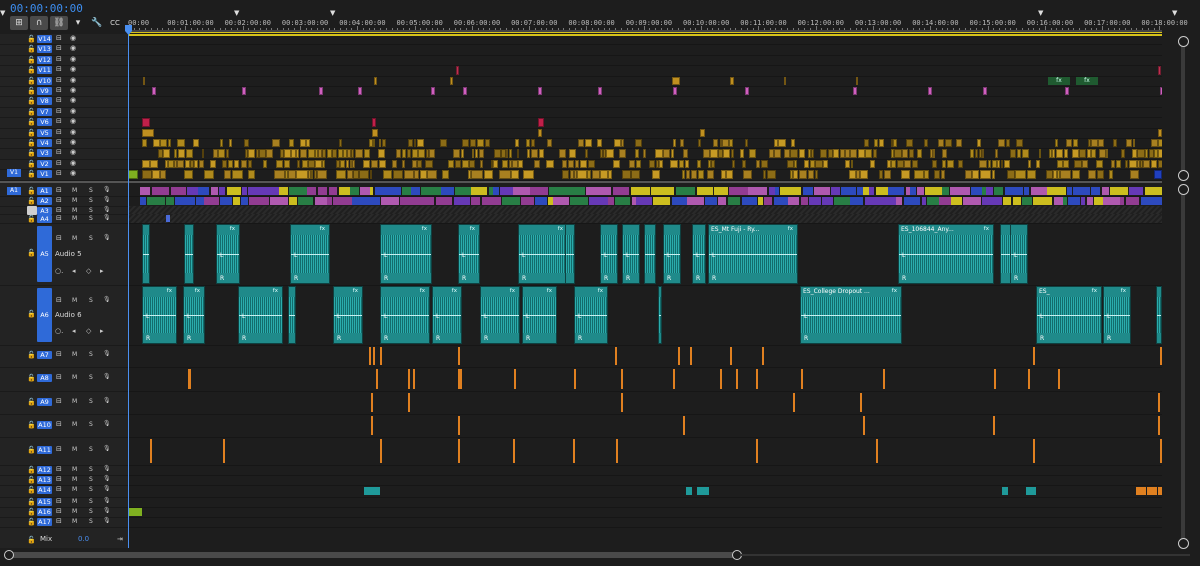 Image resolution: width=1200 pixels, height=566 pixels. I want to click on keyframe-options-icon: ○., so click(59, 331).